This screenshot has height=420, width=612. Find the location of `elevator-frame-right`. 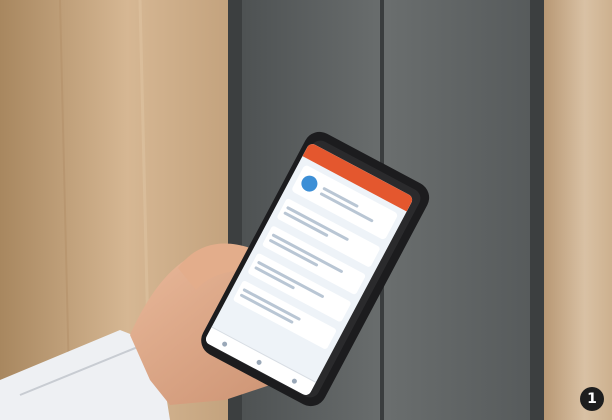

elevator-frame-right is located at coordinates (537, 210).